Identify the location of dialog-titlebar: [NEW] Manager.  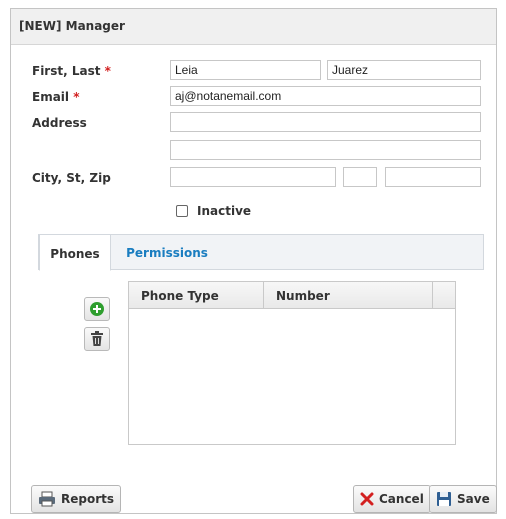
(253, 27).